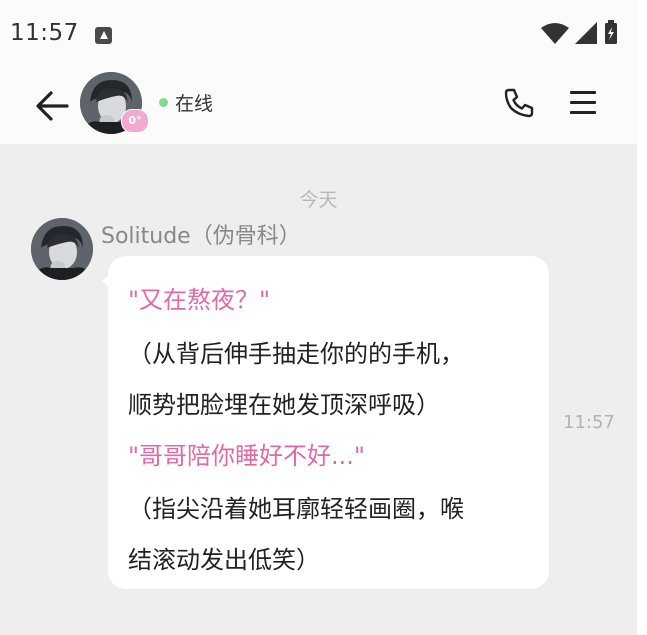  What do you see at coordinates (589, 422) in the screenshot?
I see `message-timestamp: 11:57` at bounding box center [589, 422].